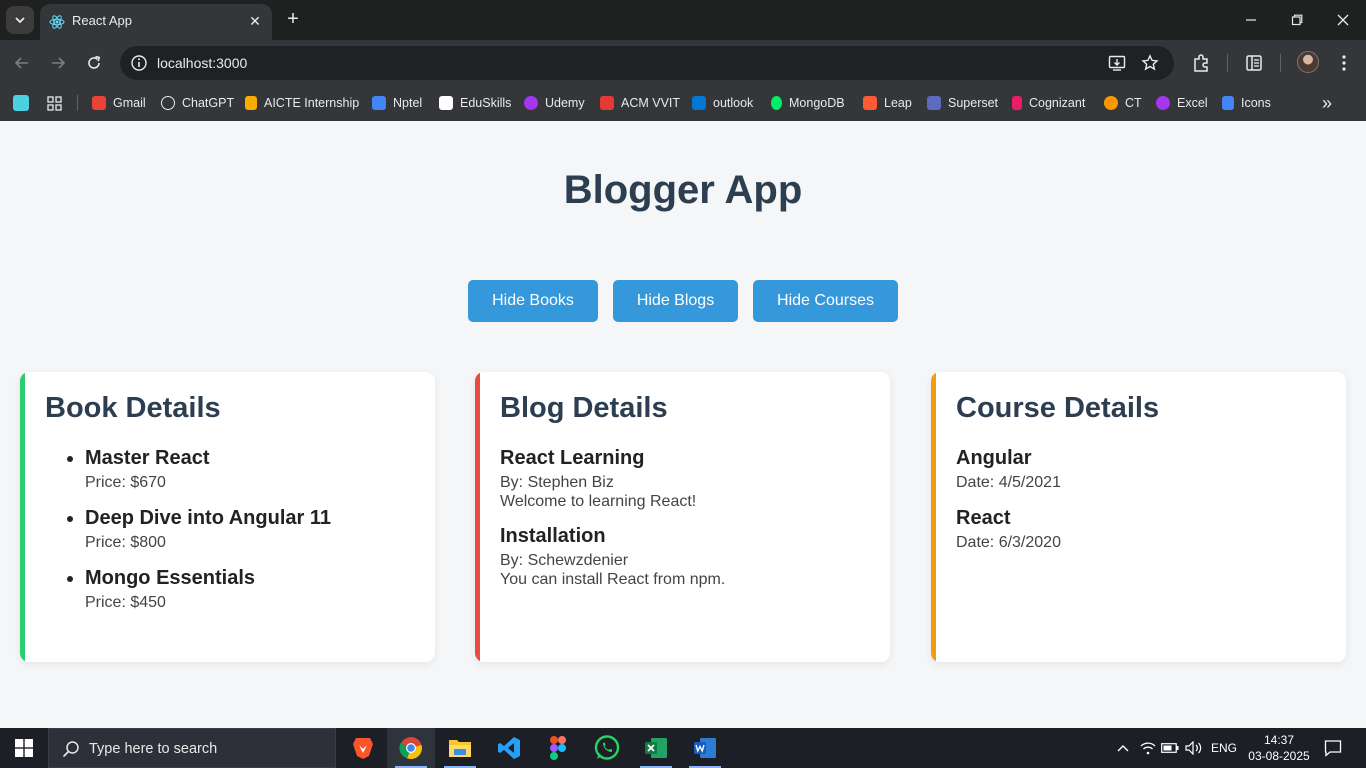 The image size is (1366, 768). Describe the element at coordinates (1170, 748) in the screenshot. I see `battery-status` at that location.